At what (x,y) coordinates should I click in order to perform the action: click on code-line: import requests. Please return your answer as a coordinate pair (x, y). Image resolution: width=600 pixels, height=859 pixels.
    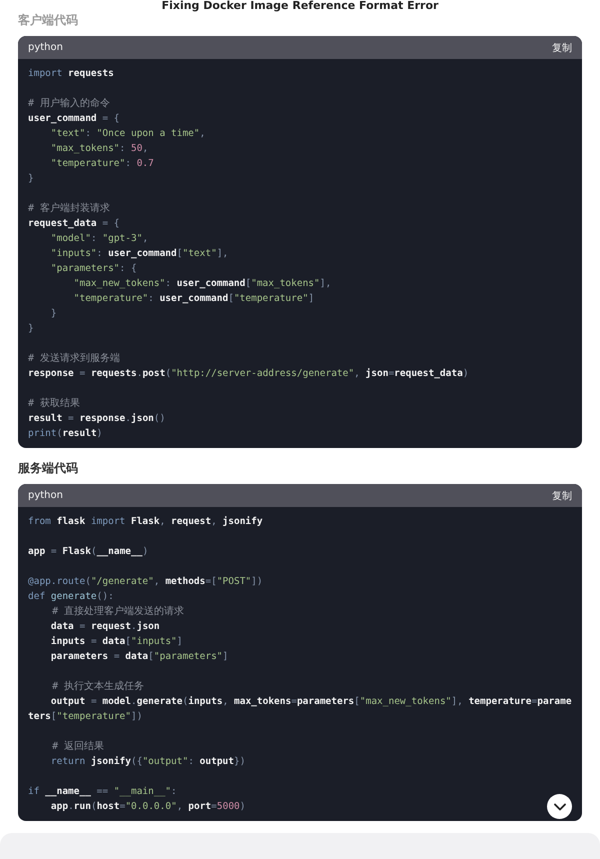
    Looking at the image, I should click on (71, 74).